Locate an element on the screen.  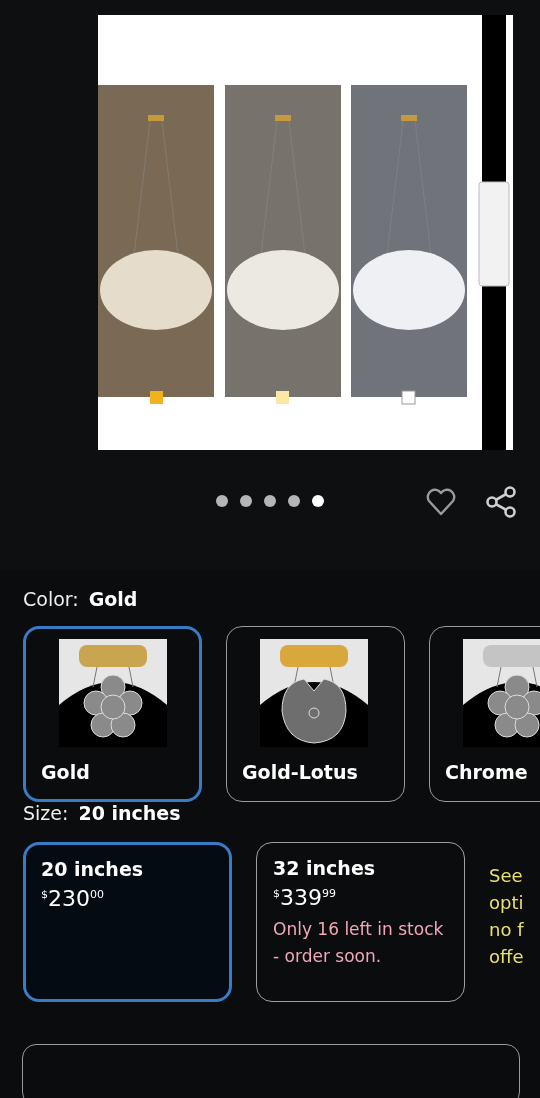
color-option: Chrome is located at coordinates (484, 714).